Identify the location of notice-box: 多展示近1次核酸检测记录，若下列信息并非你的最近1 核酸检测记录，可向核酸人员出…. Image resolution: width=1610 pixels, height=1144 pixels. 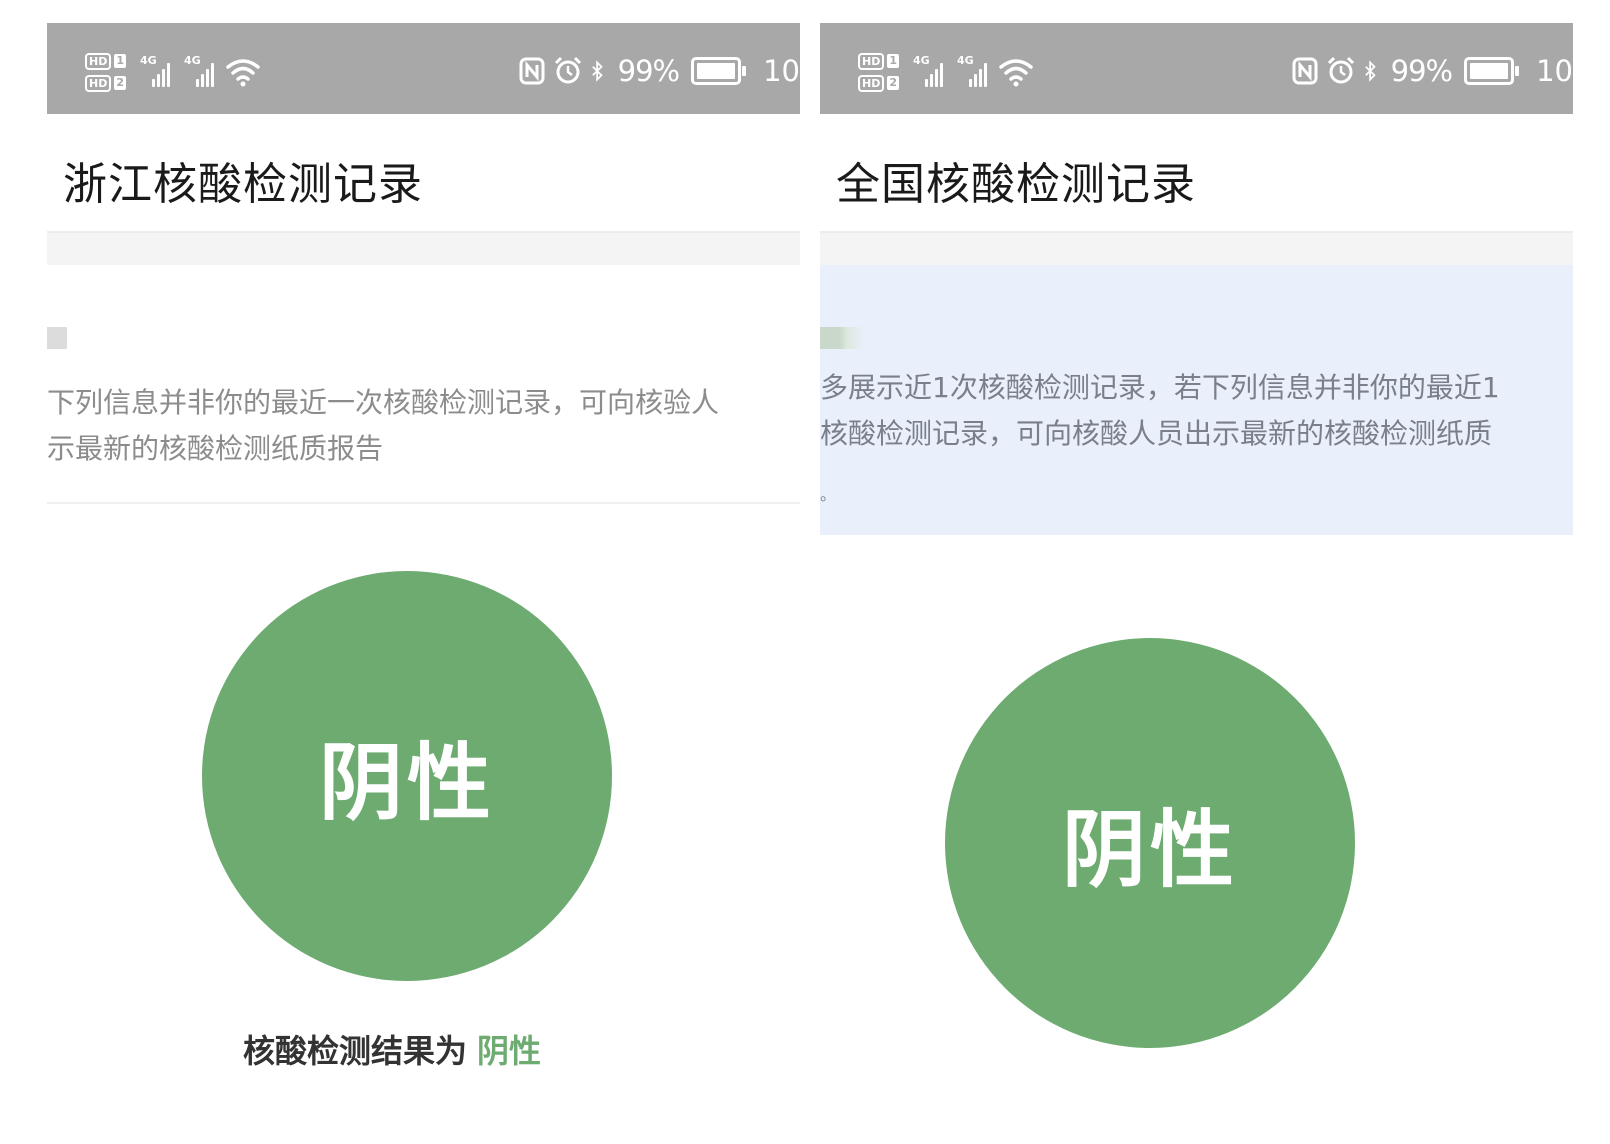
(1196, 400).